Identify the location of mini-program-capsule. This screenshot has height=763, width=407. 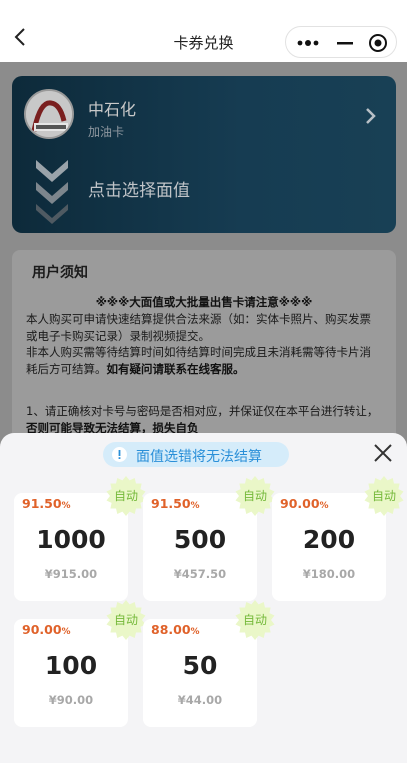
(341, 42).